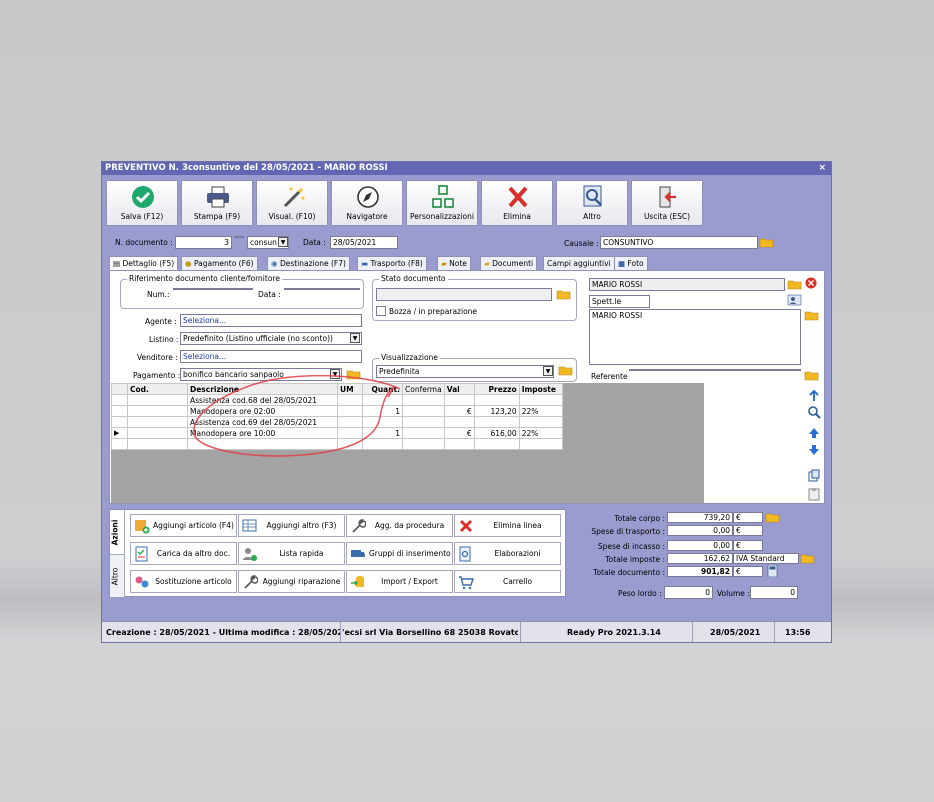  I want to click on causale-input: CONSUNTIVO, so click(679, 242).